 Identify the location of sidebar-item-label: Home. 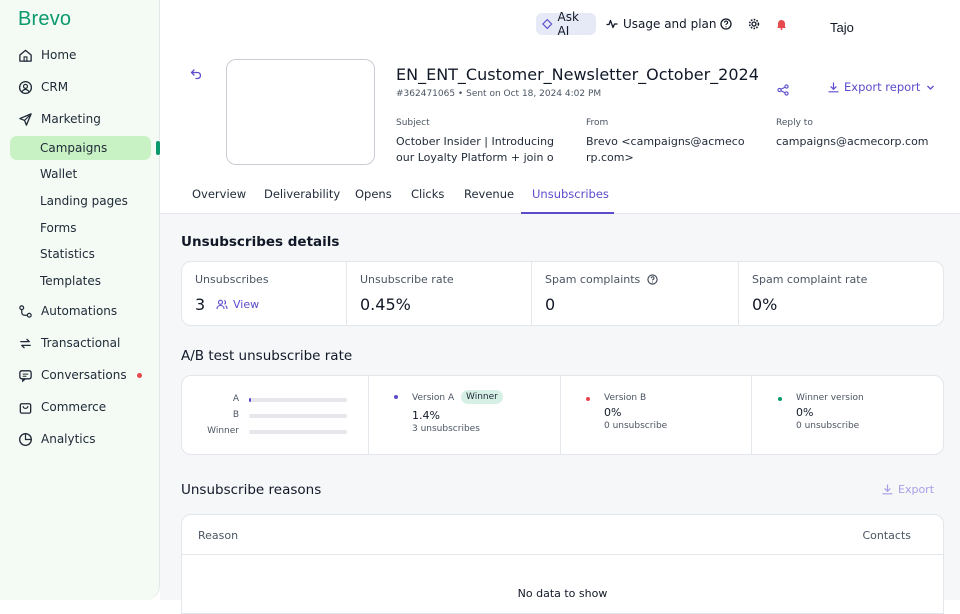
(59, 55).